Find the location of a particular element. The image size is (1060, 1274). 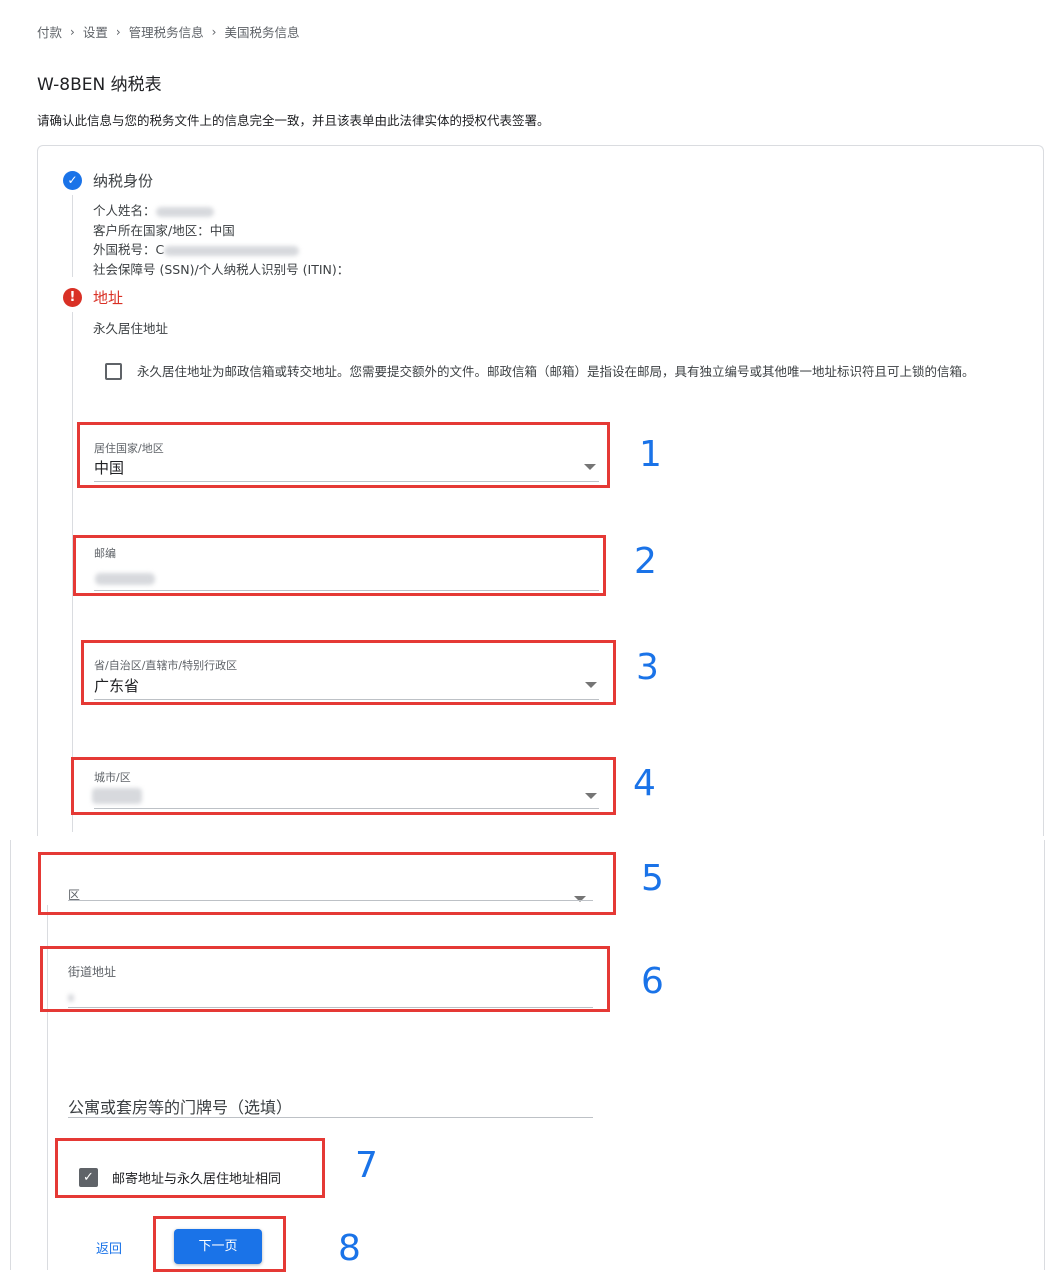

name-label: 个人姓名： is located at coordinates (124, 210).